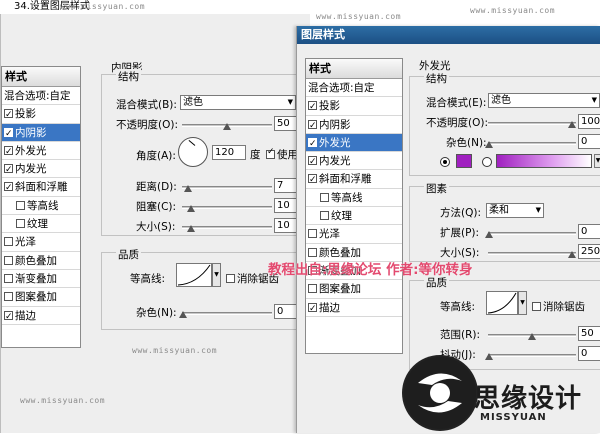 This screenshot has width=600, height=434. What do you see at coordinates (229, 152) in the screenshot?
I see `angle-input: 120` at bounding box center [229, 152].